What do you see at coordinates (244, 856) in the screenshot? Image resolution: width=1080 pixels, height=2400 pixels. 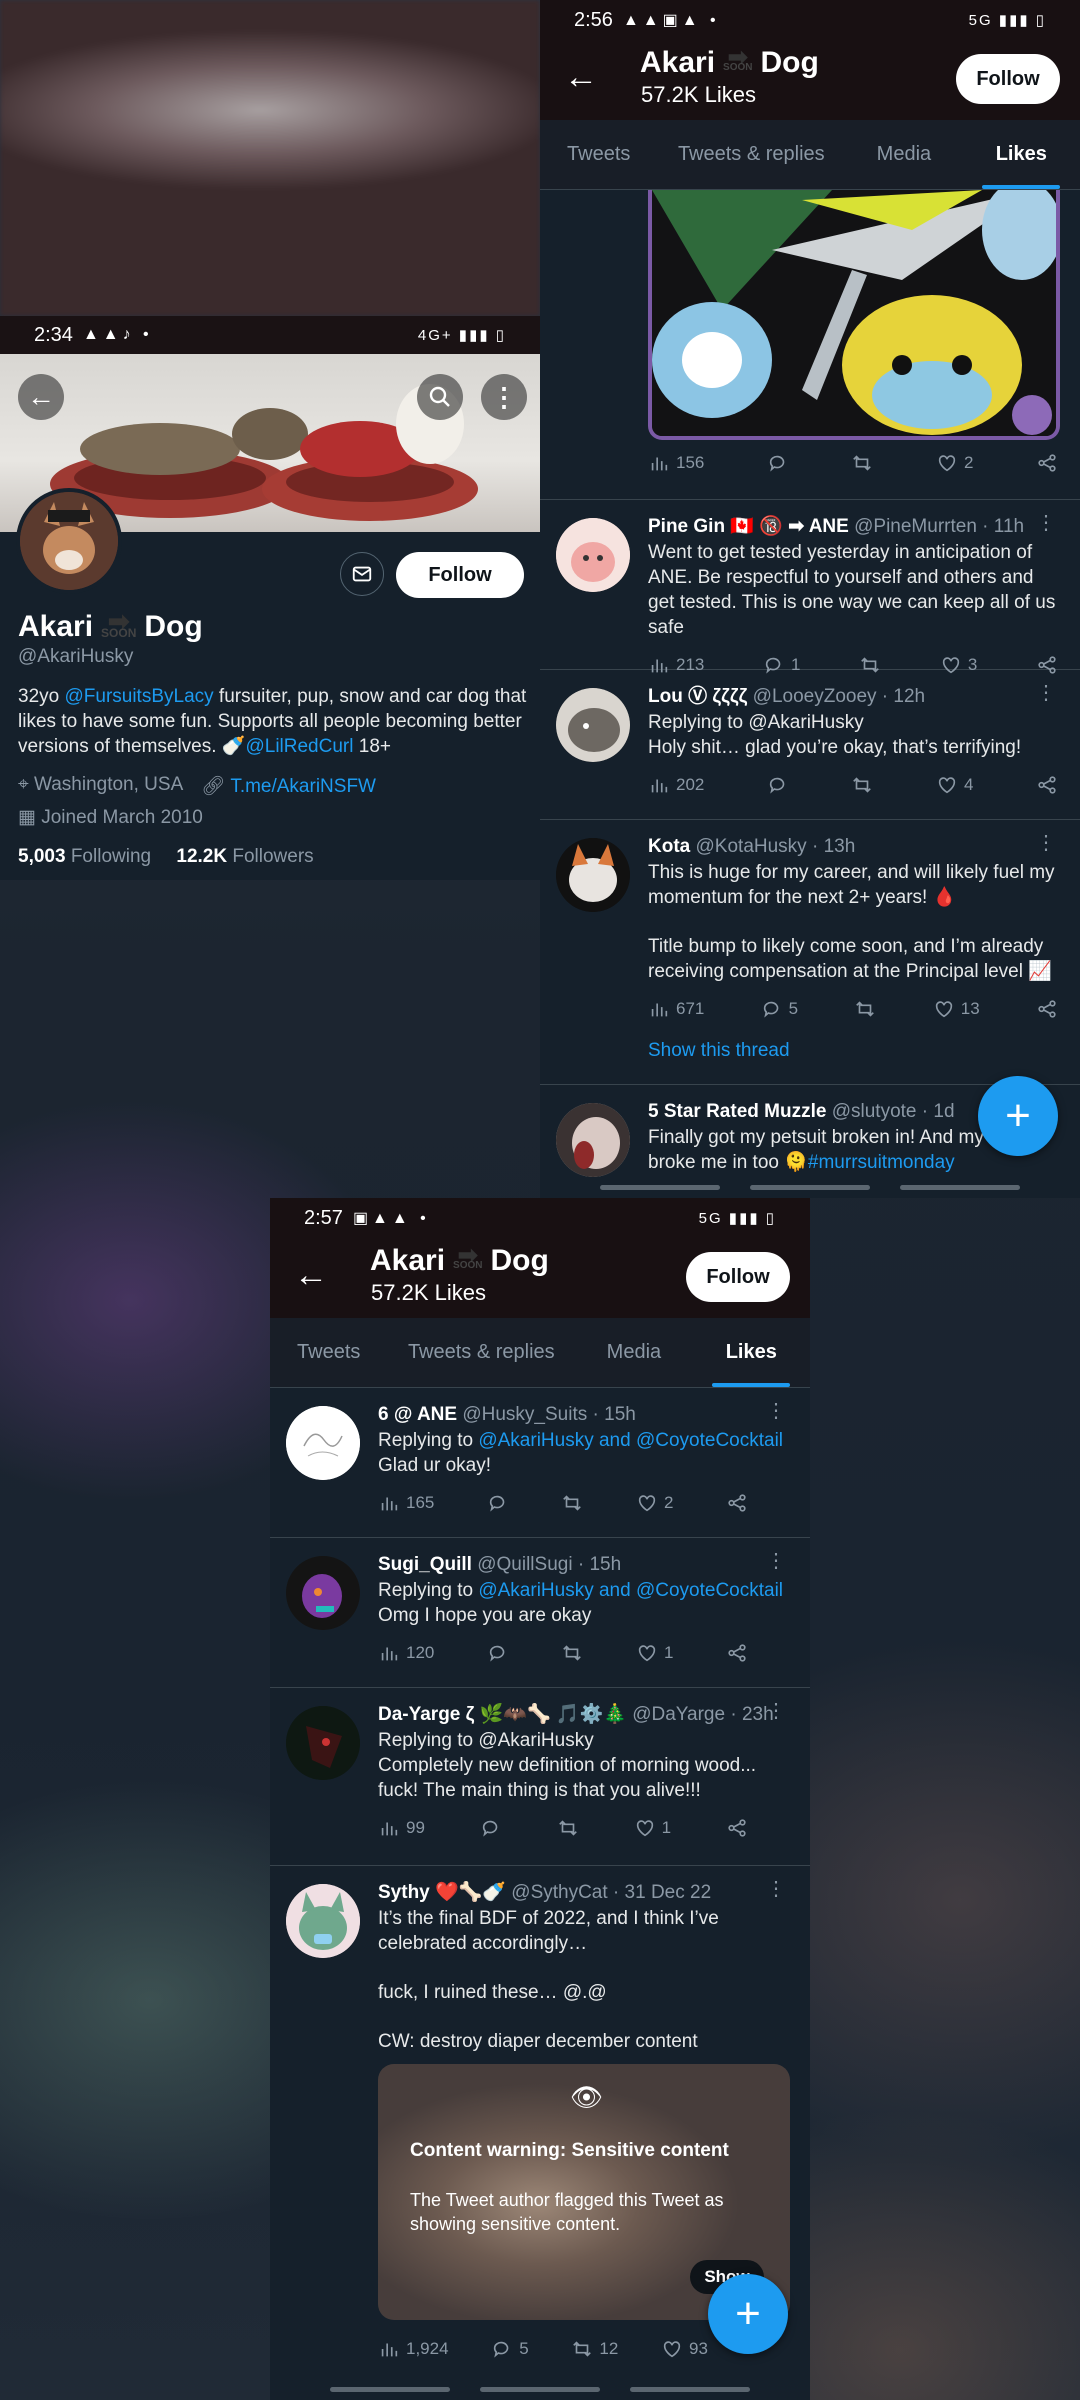 I see `followers-link: 12.2K Followers` at bounding box center [244, 856].